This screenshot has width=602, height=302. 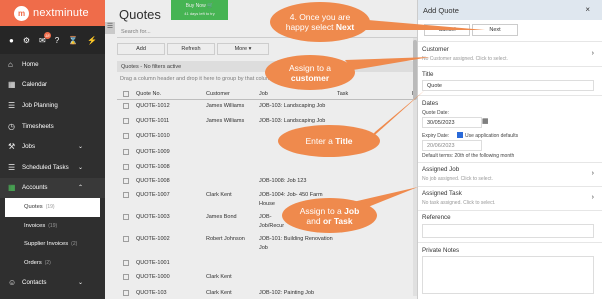 What do you see at coordinates (12, 105) in the screenshot?
I see `list-icon: ☰` at bounding box center [12, 105].